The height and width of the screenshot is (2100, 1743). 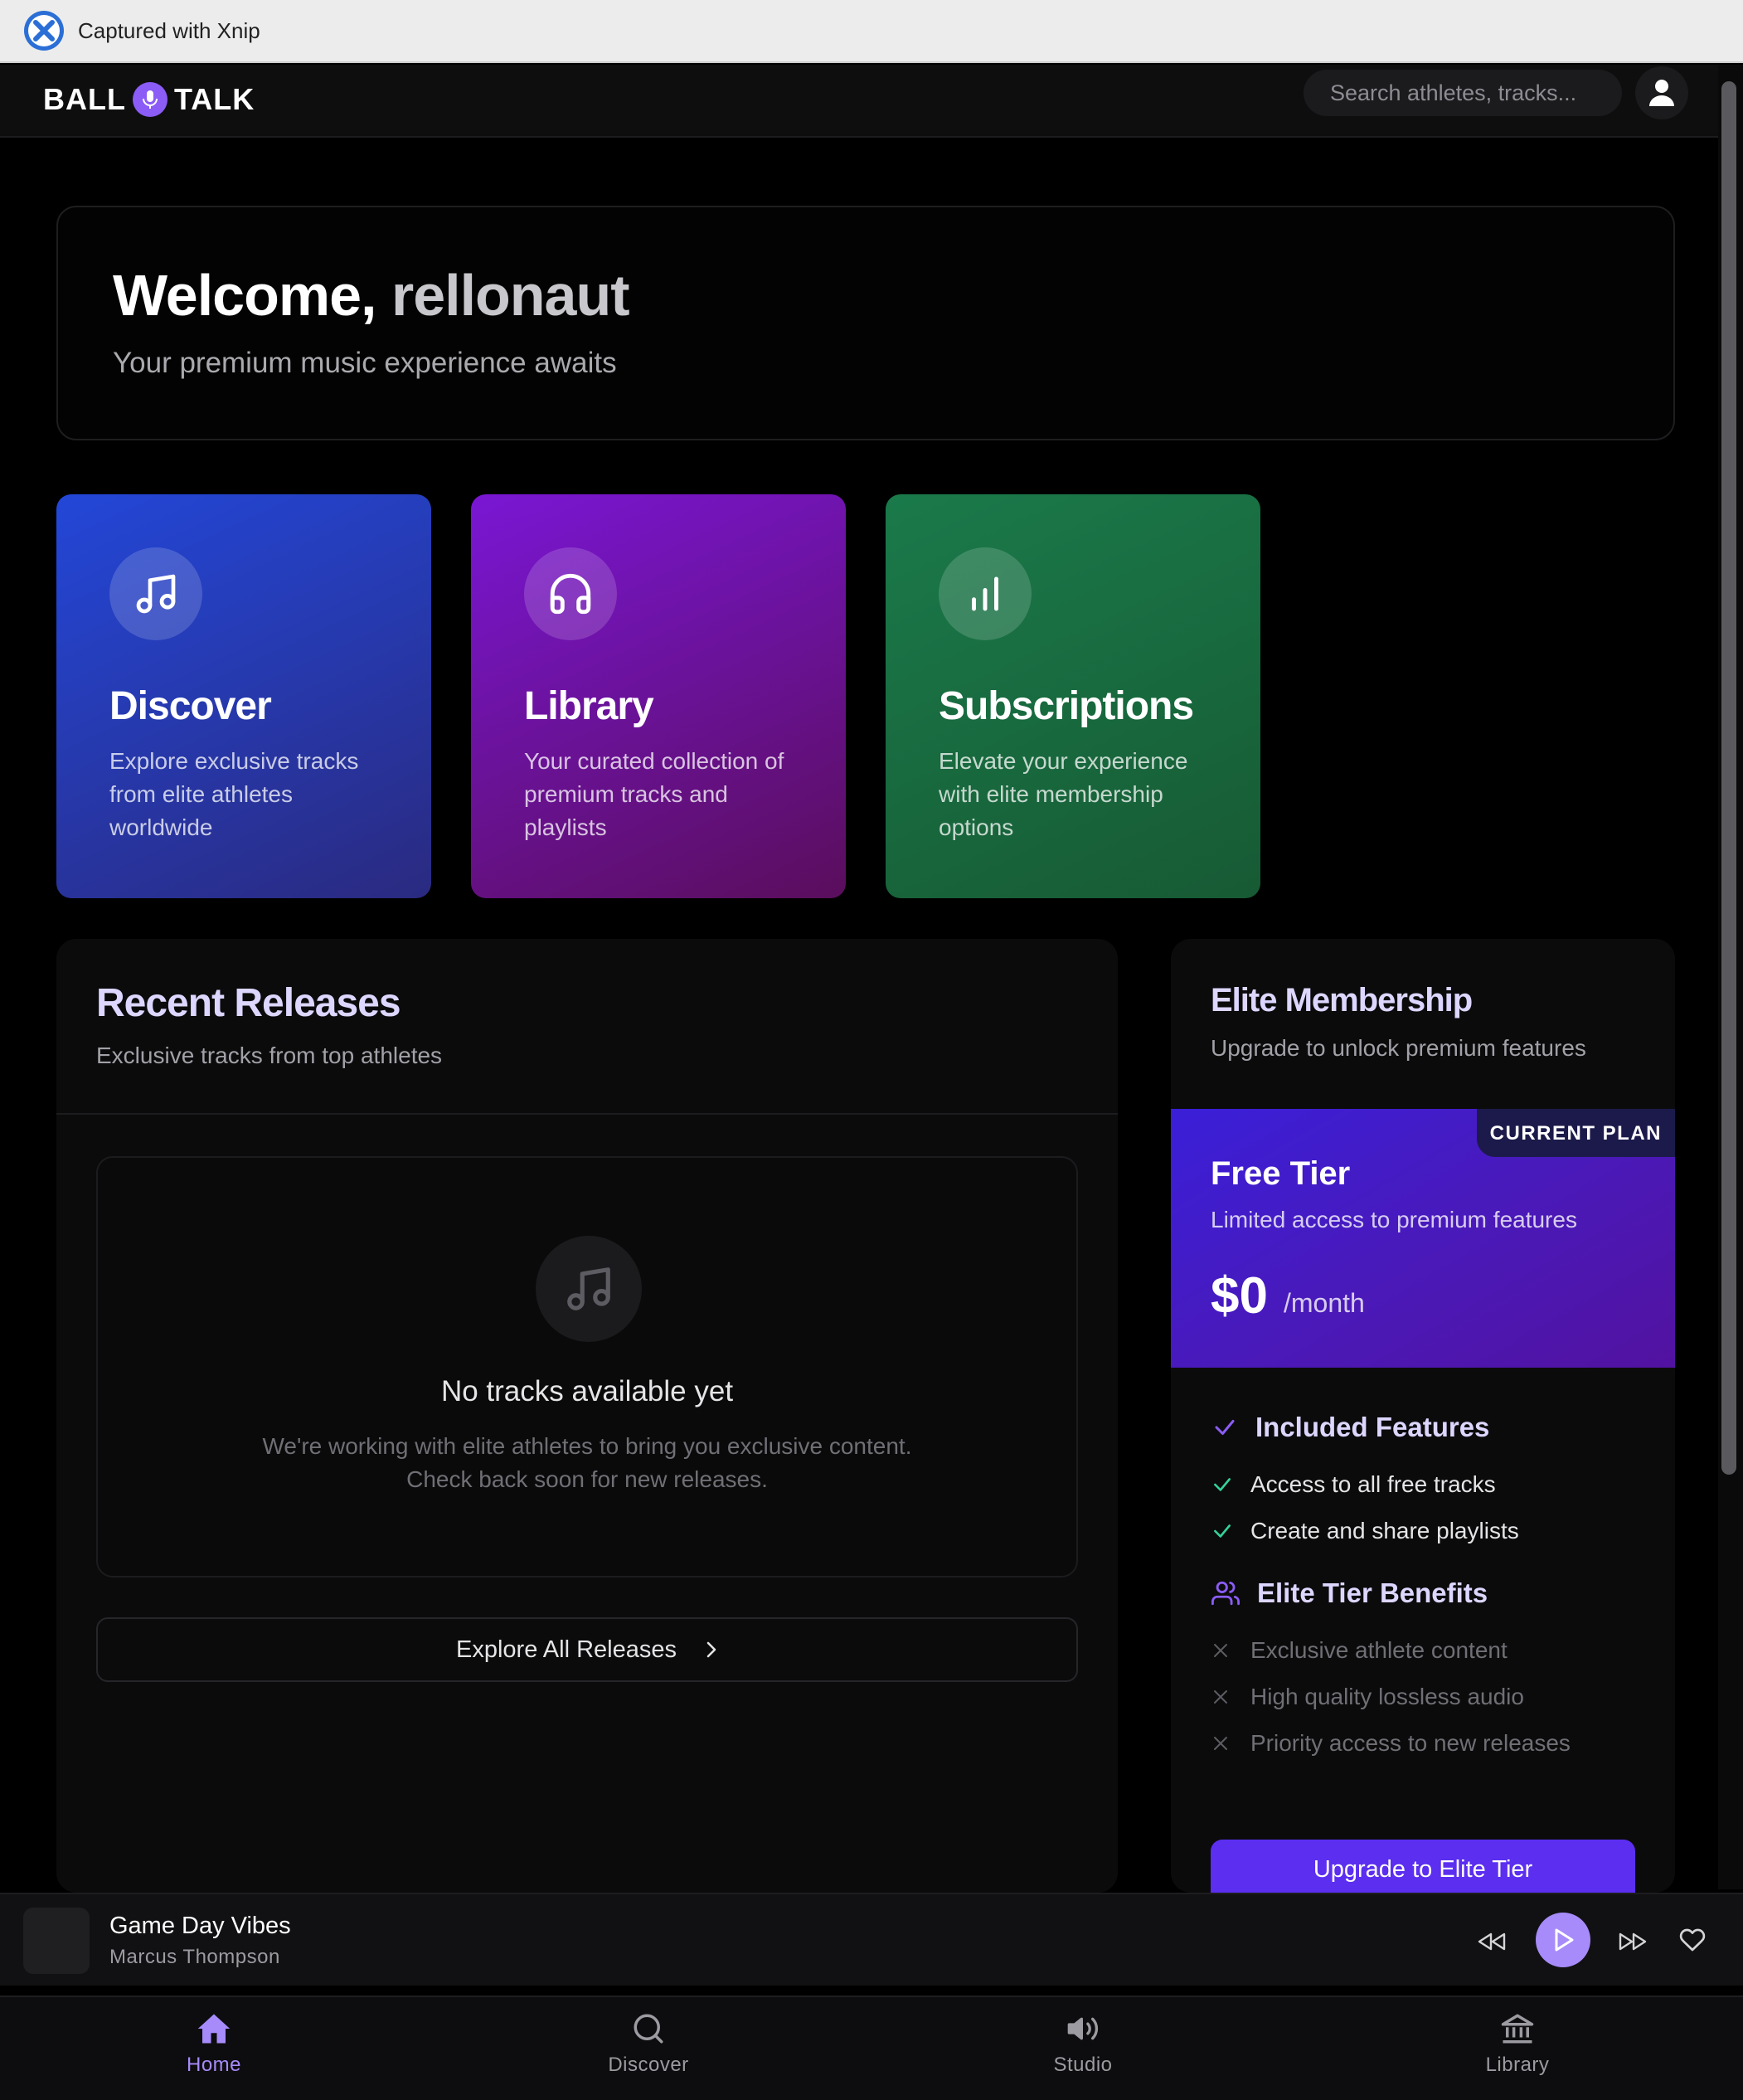 I want to click on plan-description: Limited access to premium features, so click(x=1394, y=1219).